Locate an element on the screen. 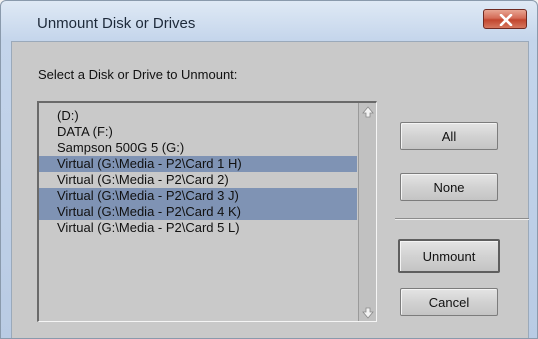 The width and height of the screenshot is (538, 339). cancel-button: Cancel is located at coordinates (449, 302).